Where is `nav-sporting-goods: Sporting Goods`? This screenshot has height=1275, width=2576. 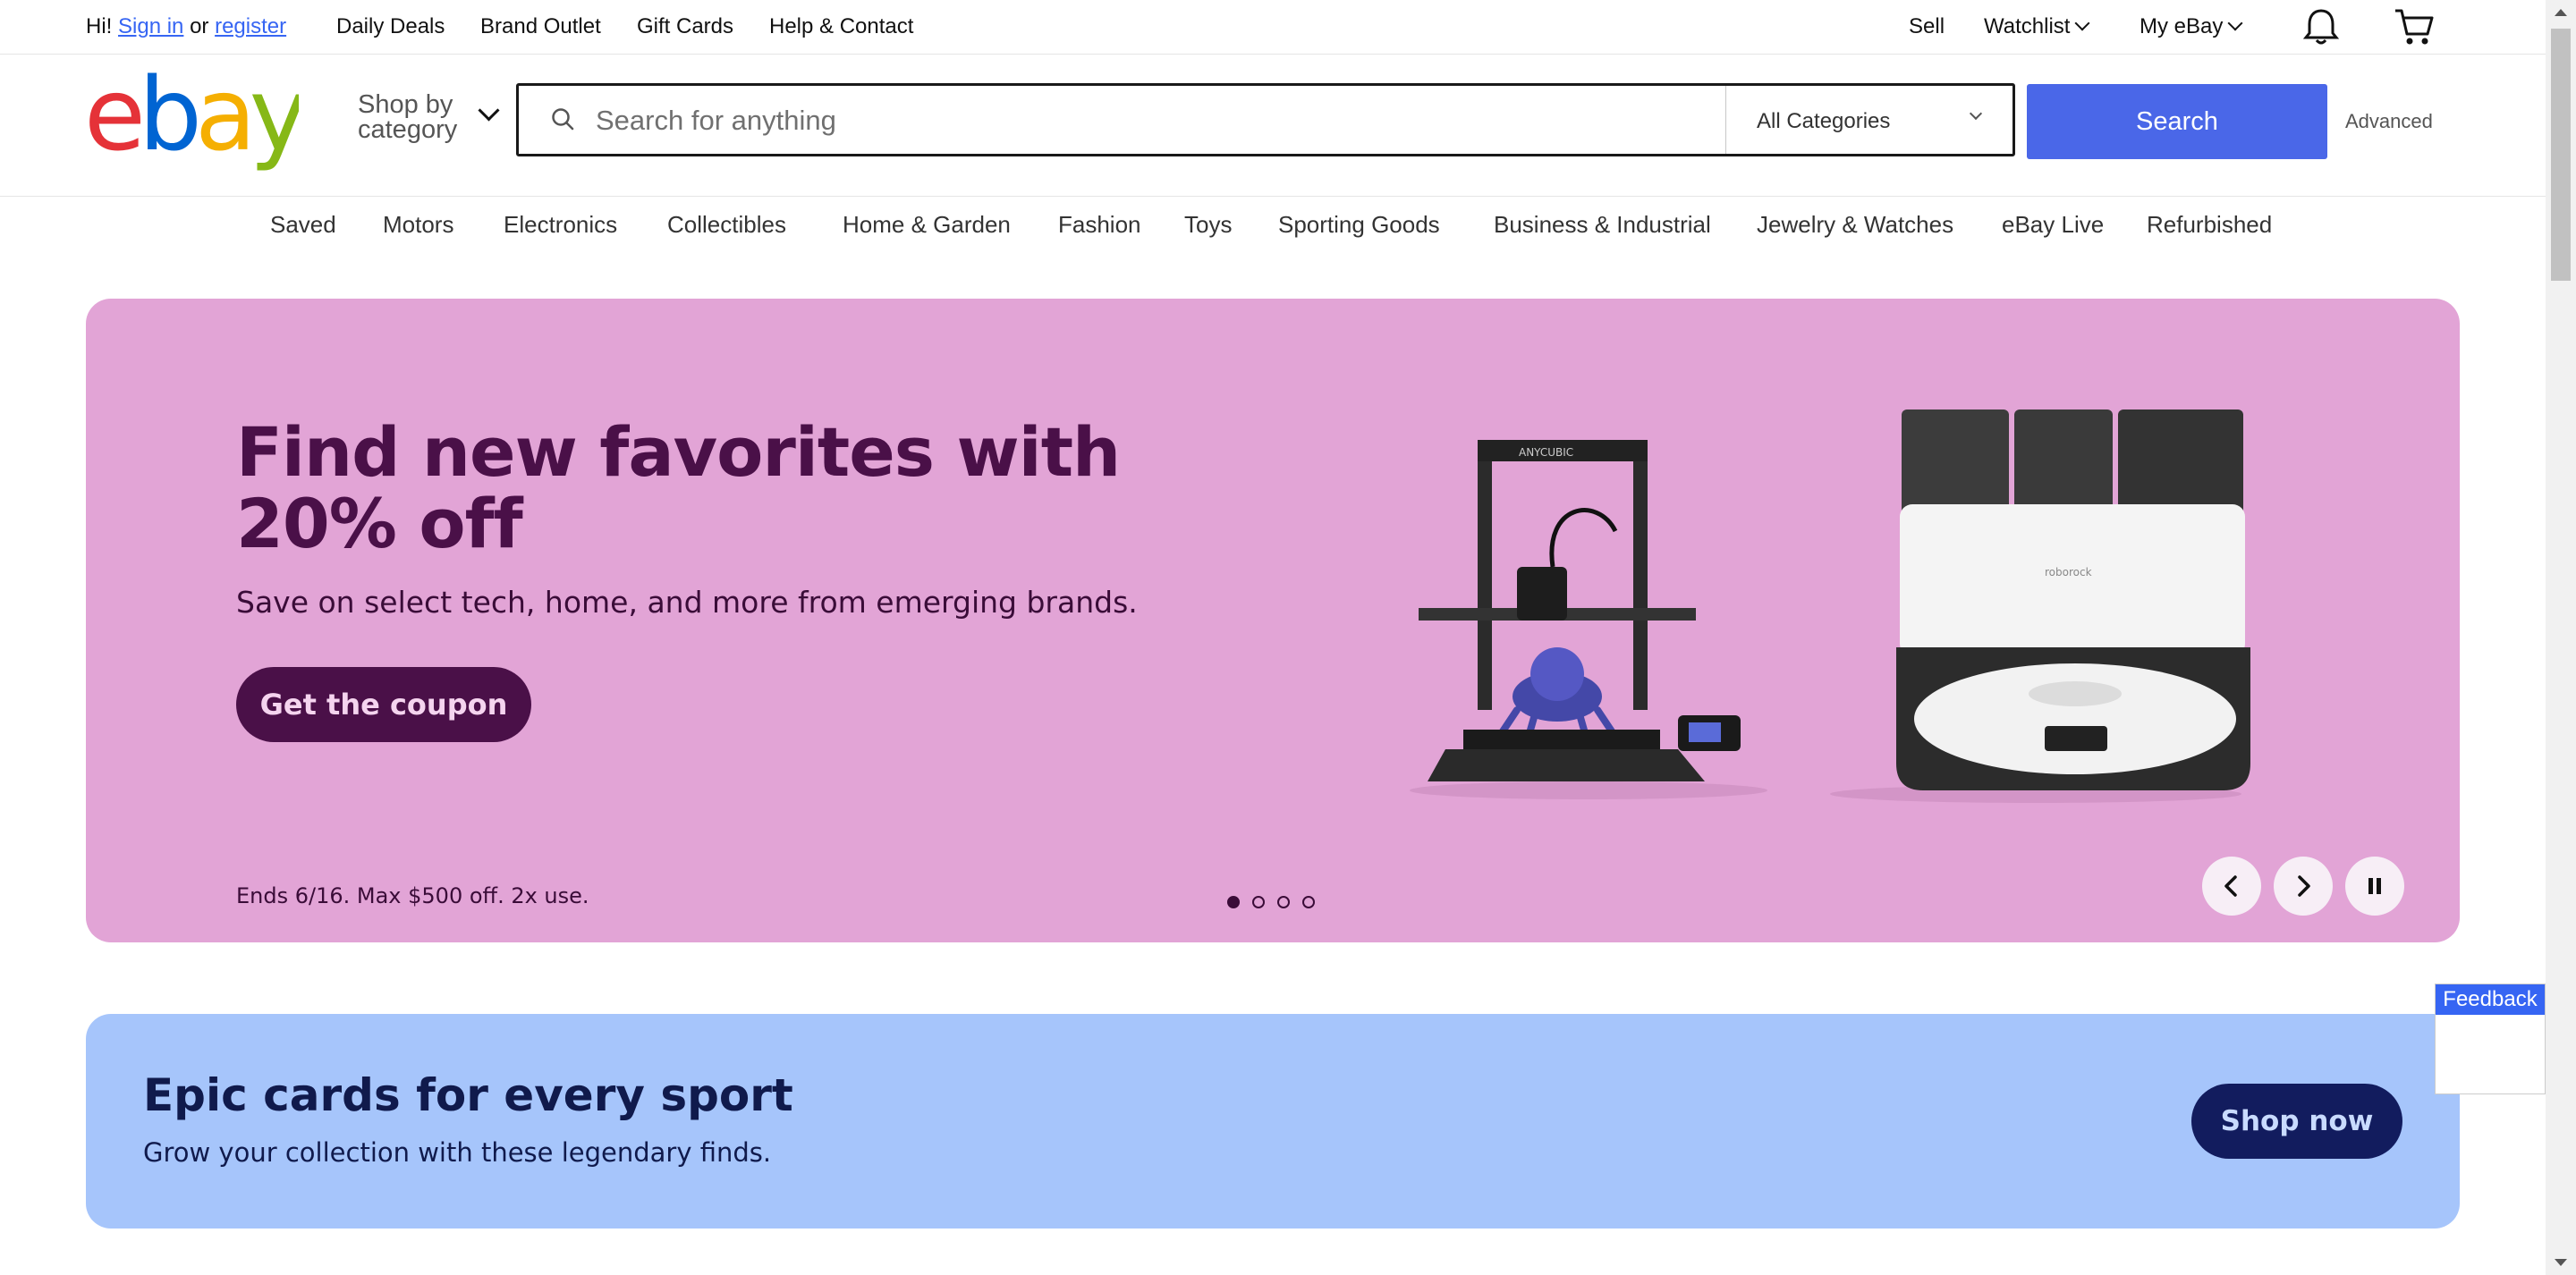 nav-sporting-goods: Sporting Goods is located at coordinates (1359, 225).